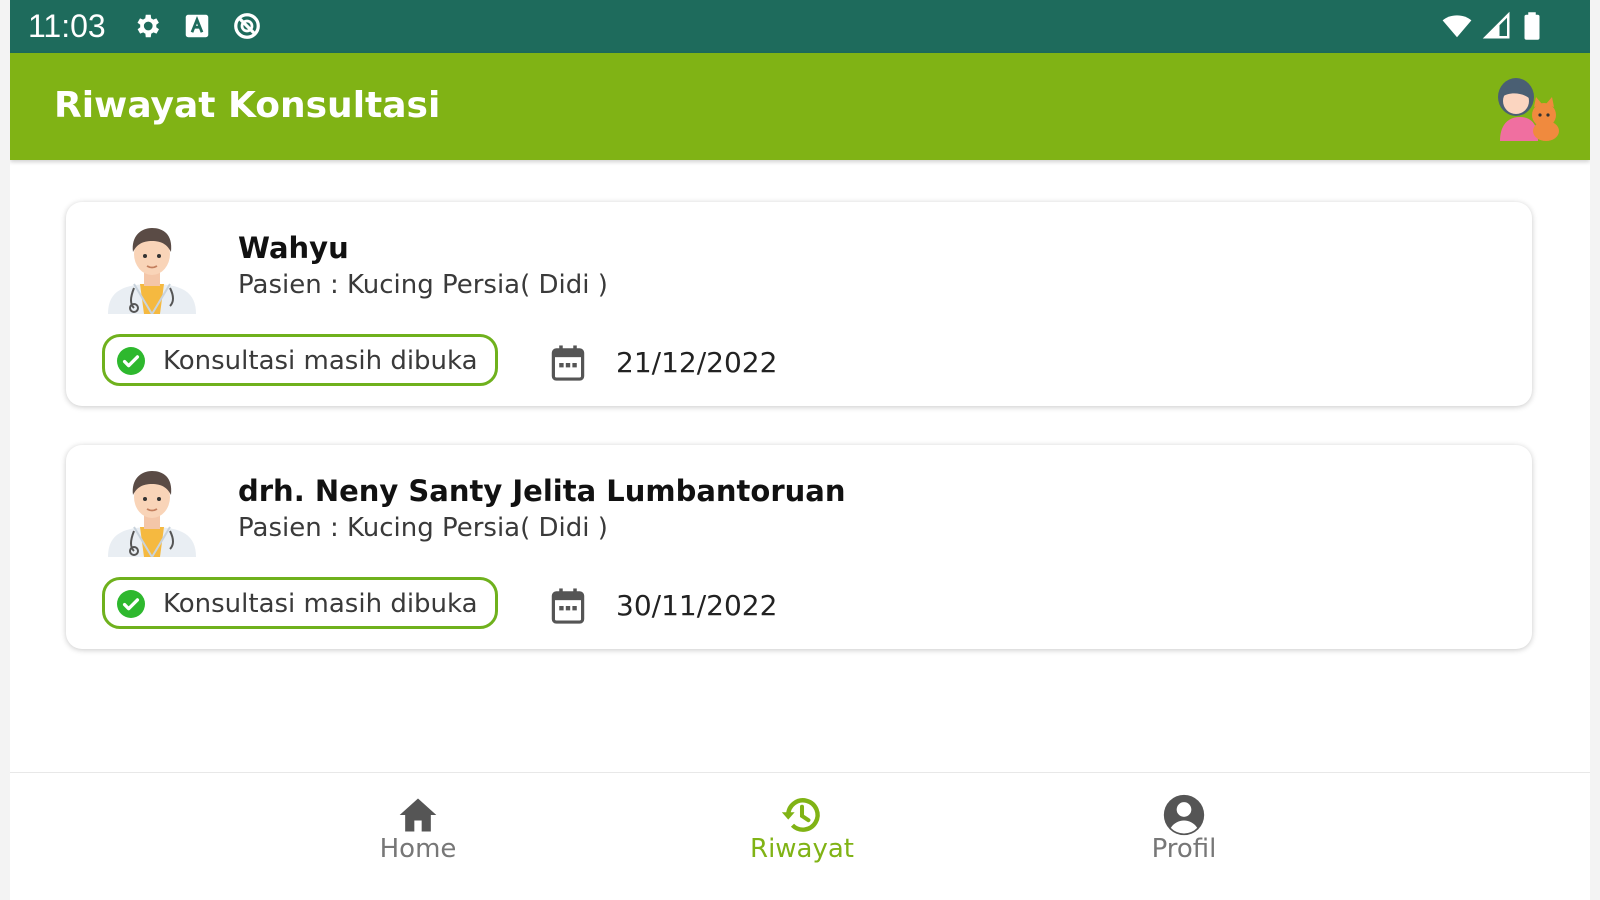 The width and height of the screenshot is (1600, 900). I want to click on woman-with-cat-avatar, so click(1527, 107).